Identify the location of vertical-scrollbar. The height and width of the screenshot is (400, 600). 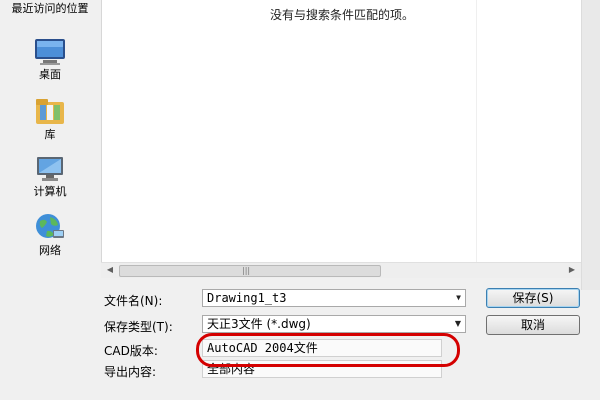
(590, 145).